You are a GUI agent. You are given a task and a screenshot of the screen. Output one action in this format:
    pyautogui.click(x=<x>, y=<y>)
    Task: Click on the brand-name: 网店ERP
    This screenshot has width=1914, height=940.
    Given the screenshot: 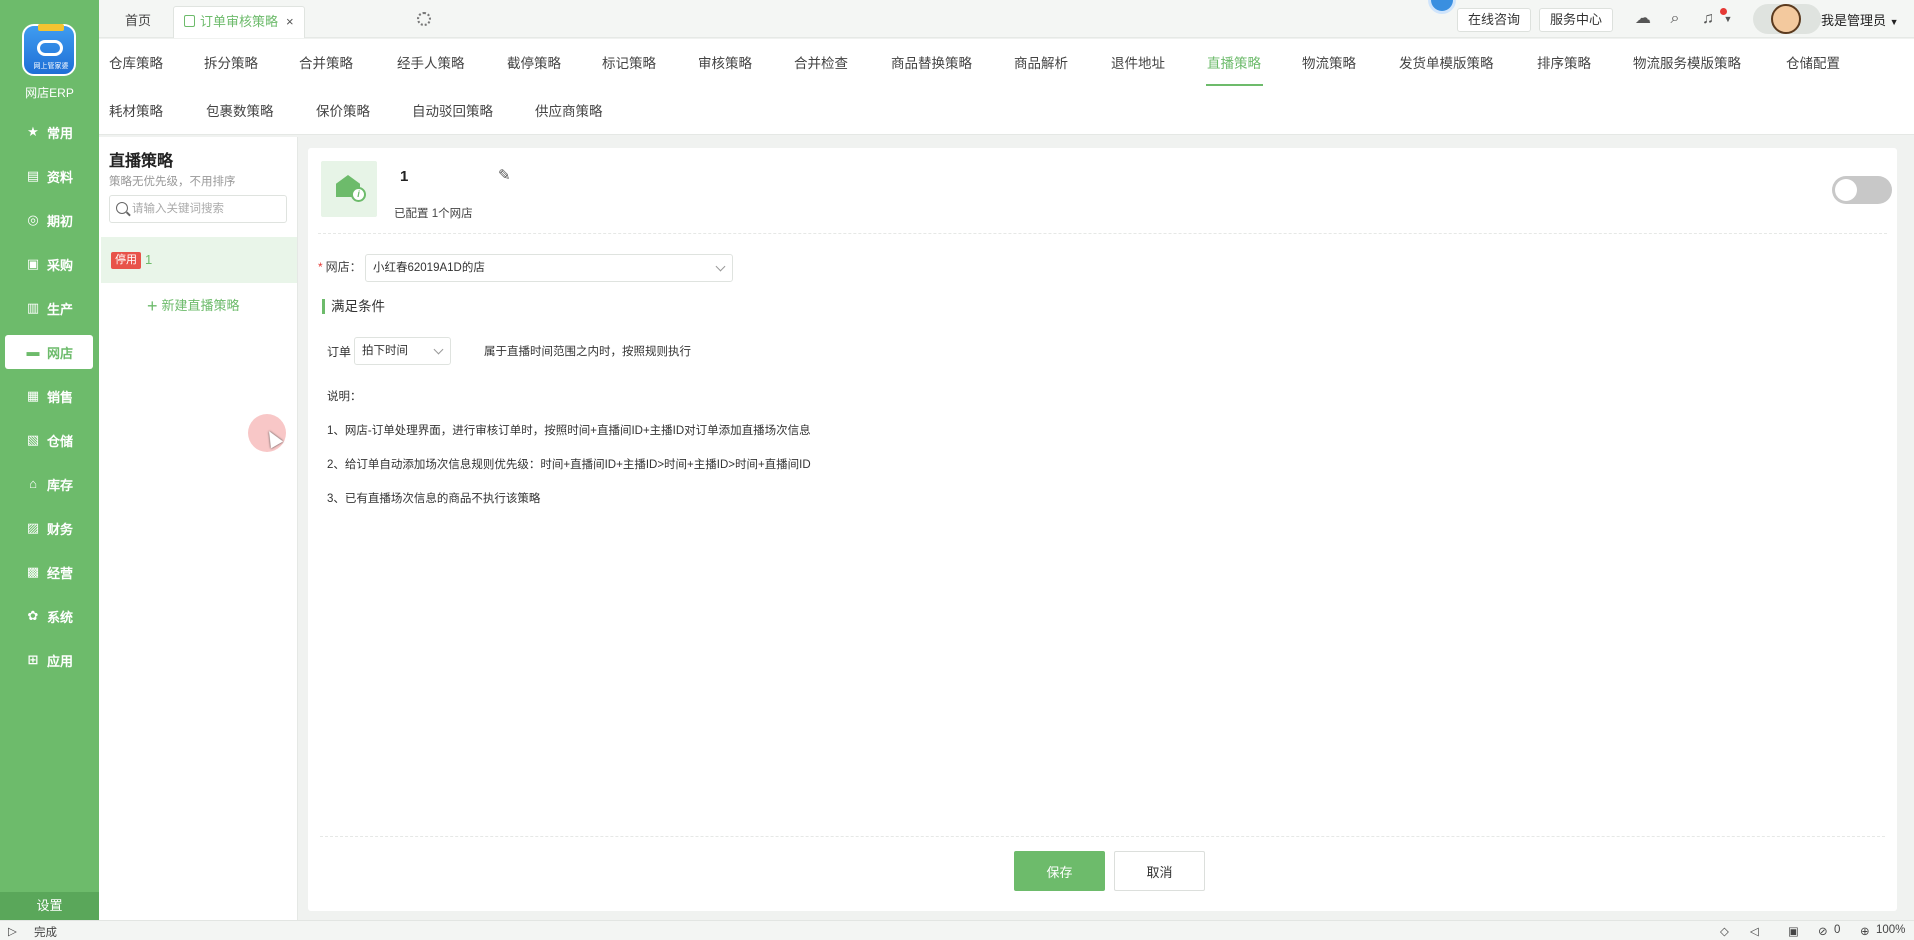 What is the action you would take?
    pyautogui.click(x=49, y=93)
    